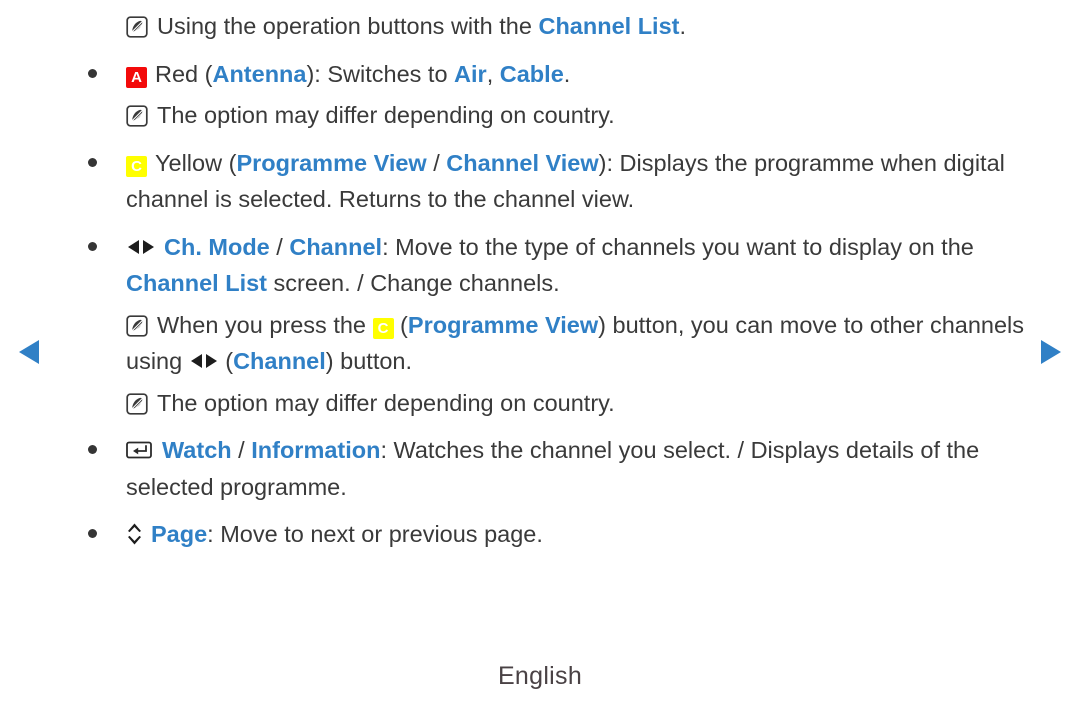 The height and width of the screenshot is (705, 1080). Describe the element at coordinates (134, 534) in the screenshot. I see `up-down-arrows-icon` at that location.